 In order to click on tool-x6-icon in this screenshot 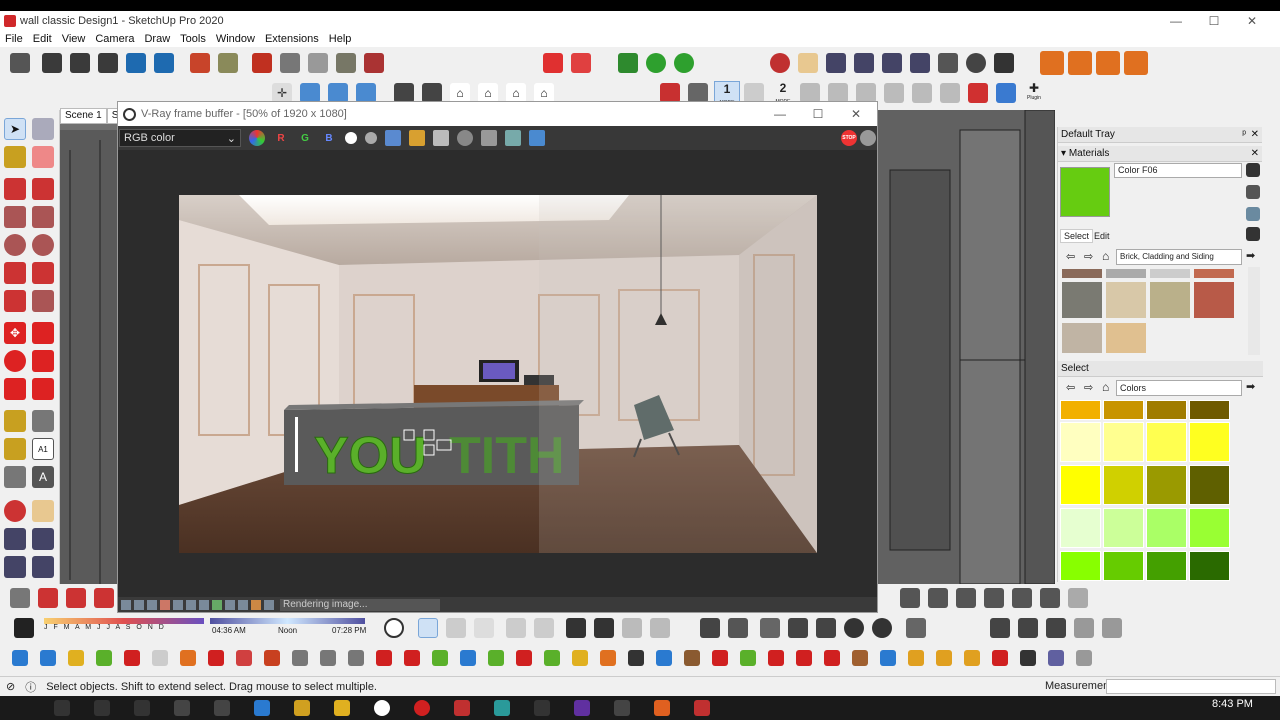, I will do `click(854, 628)`.